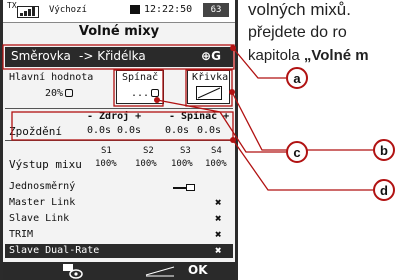 This screenshot has height=280, width=411. I want to click on chapter-reference: „Volné m, so click(336, 55).